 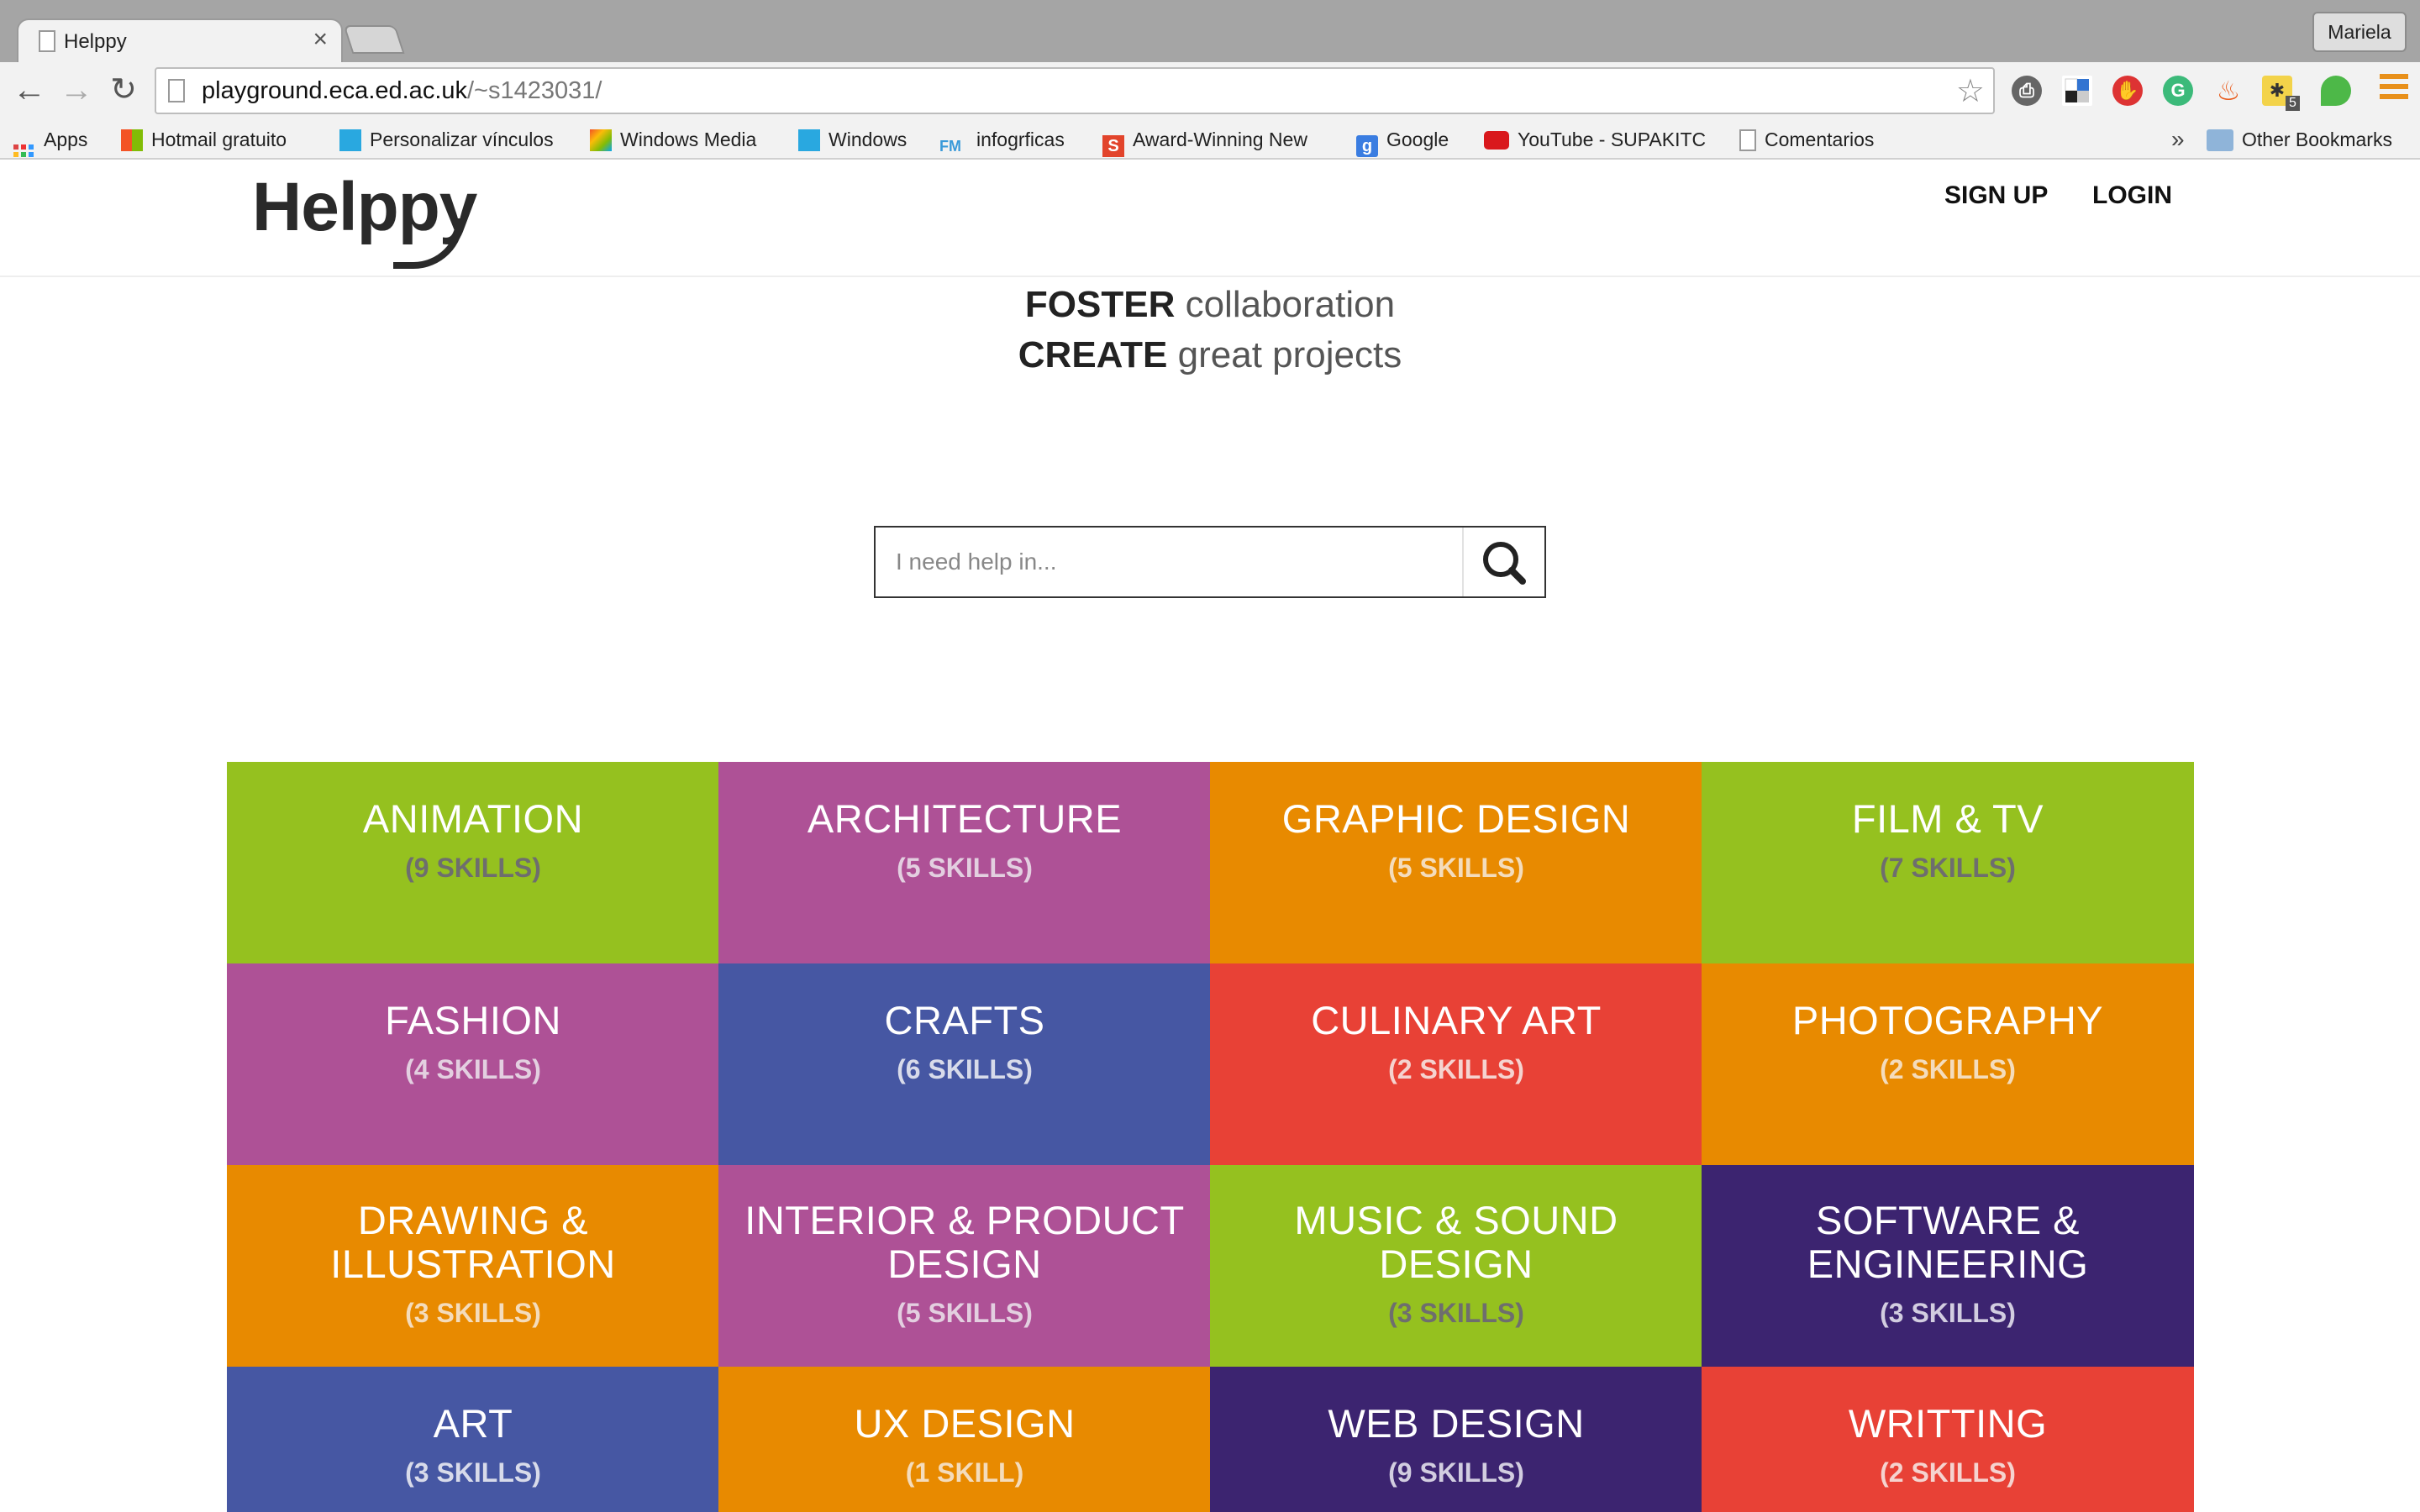 What do you see at coordinates (1456, 1020) in the screenshot?
I see `category-name: CULINARY ART` at bounding box center [1456, 1020].